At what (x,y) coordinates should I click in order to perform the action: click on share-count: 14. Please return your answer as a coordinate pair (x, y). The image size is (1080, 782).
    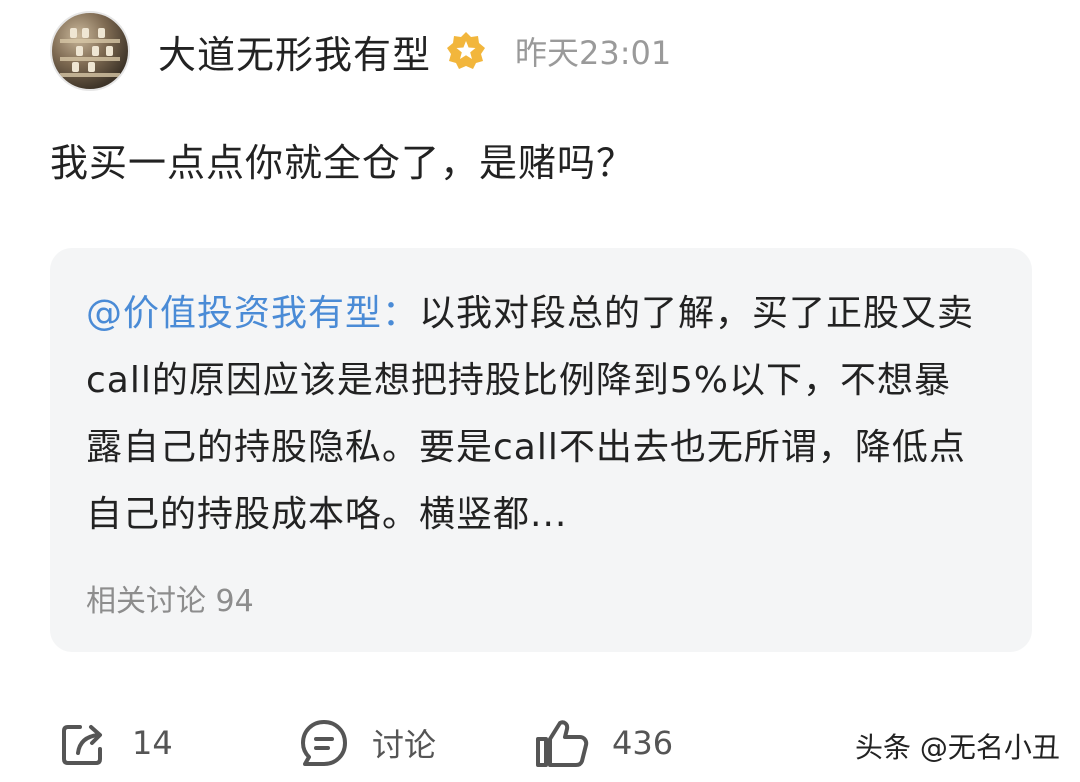
    Looking at the image, I should click on (152, 743).